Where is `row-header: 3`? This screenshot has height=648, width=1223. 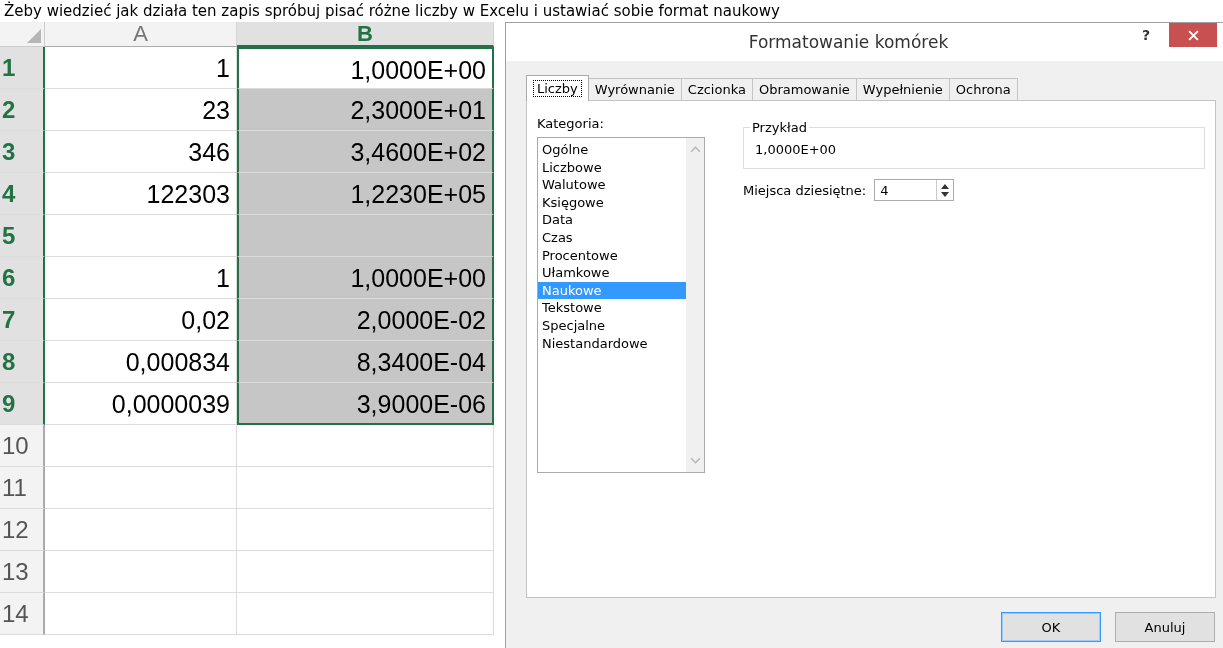
row-header: 3 is located at coordinates (22, 152).